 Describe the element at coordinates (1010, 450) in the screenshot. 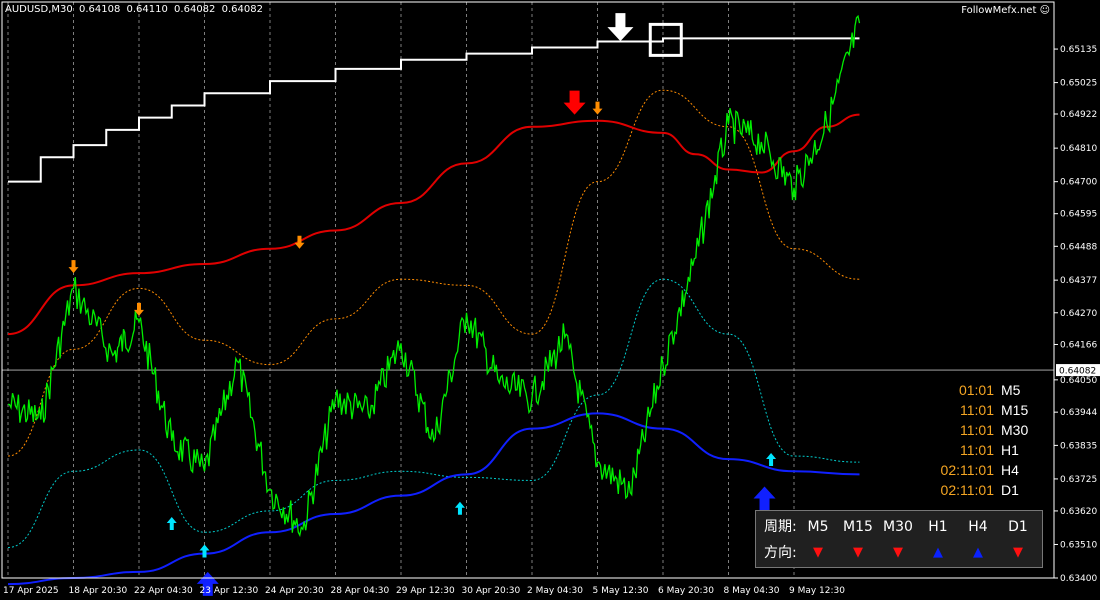

I see `timer-period: H1` at that location.